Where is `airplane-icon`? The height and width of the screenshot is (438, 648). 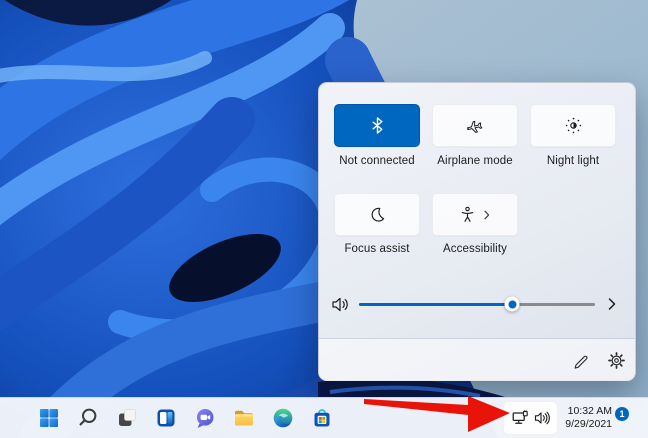 airplane-icon is located at coordinates (475, 126).